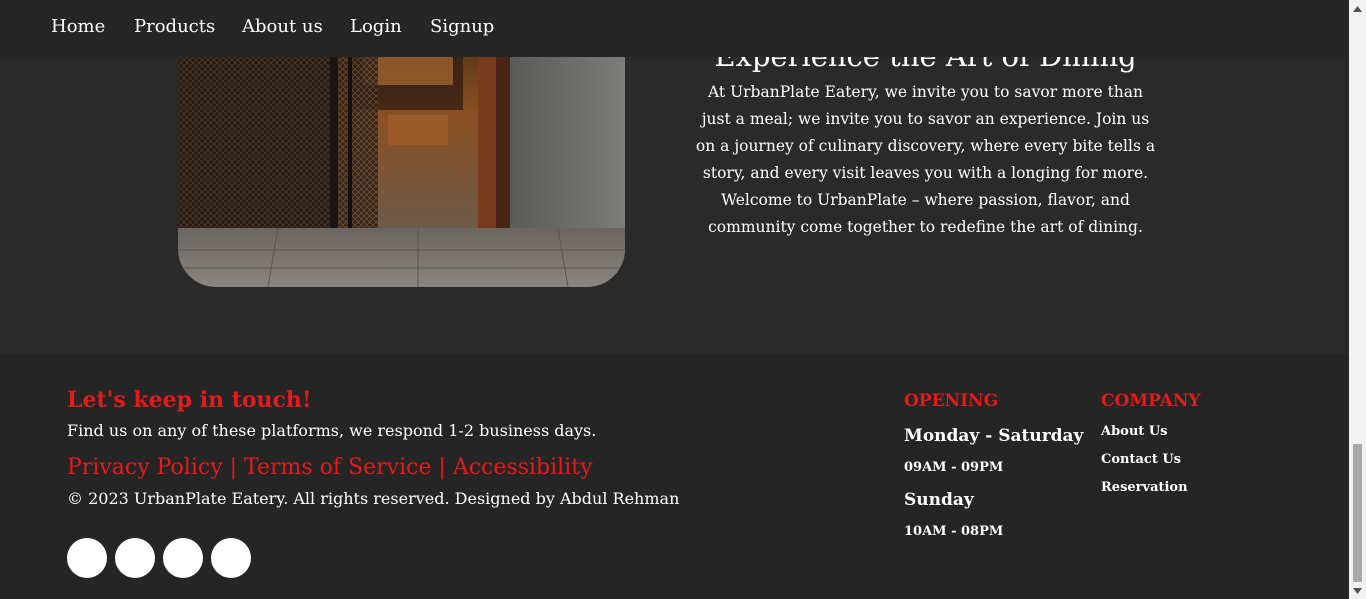  Describe the element at coordinates (1357, 8) in the screenshot. I see `scroll-up-arrow-icon` at that location.